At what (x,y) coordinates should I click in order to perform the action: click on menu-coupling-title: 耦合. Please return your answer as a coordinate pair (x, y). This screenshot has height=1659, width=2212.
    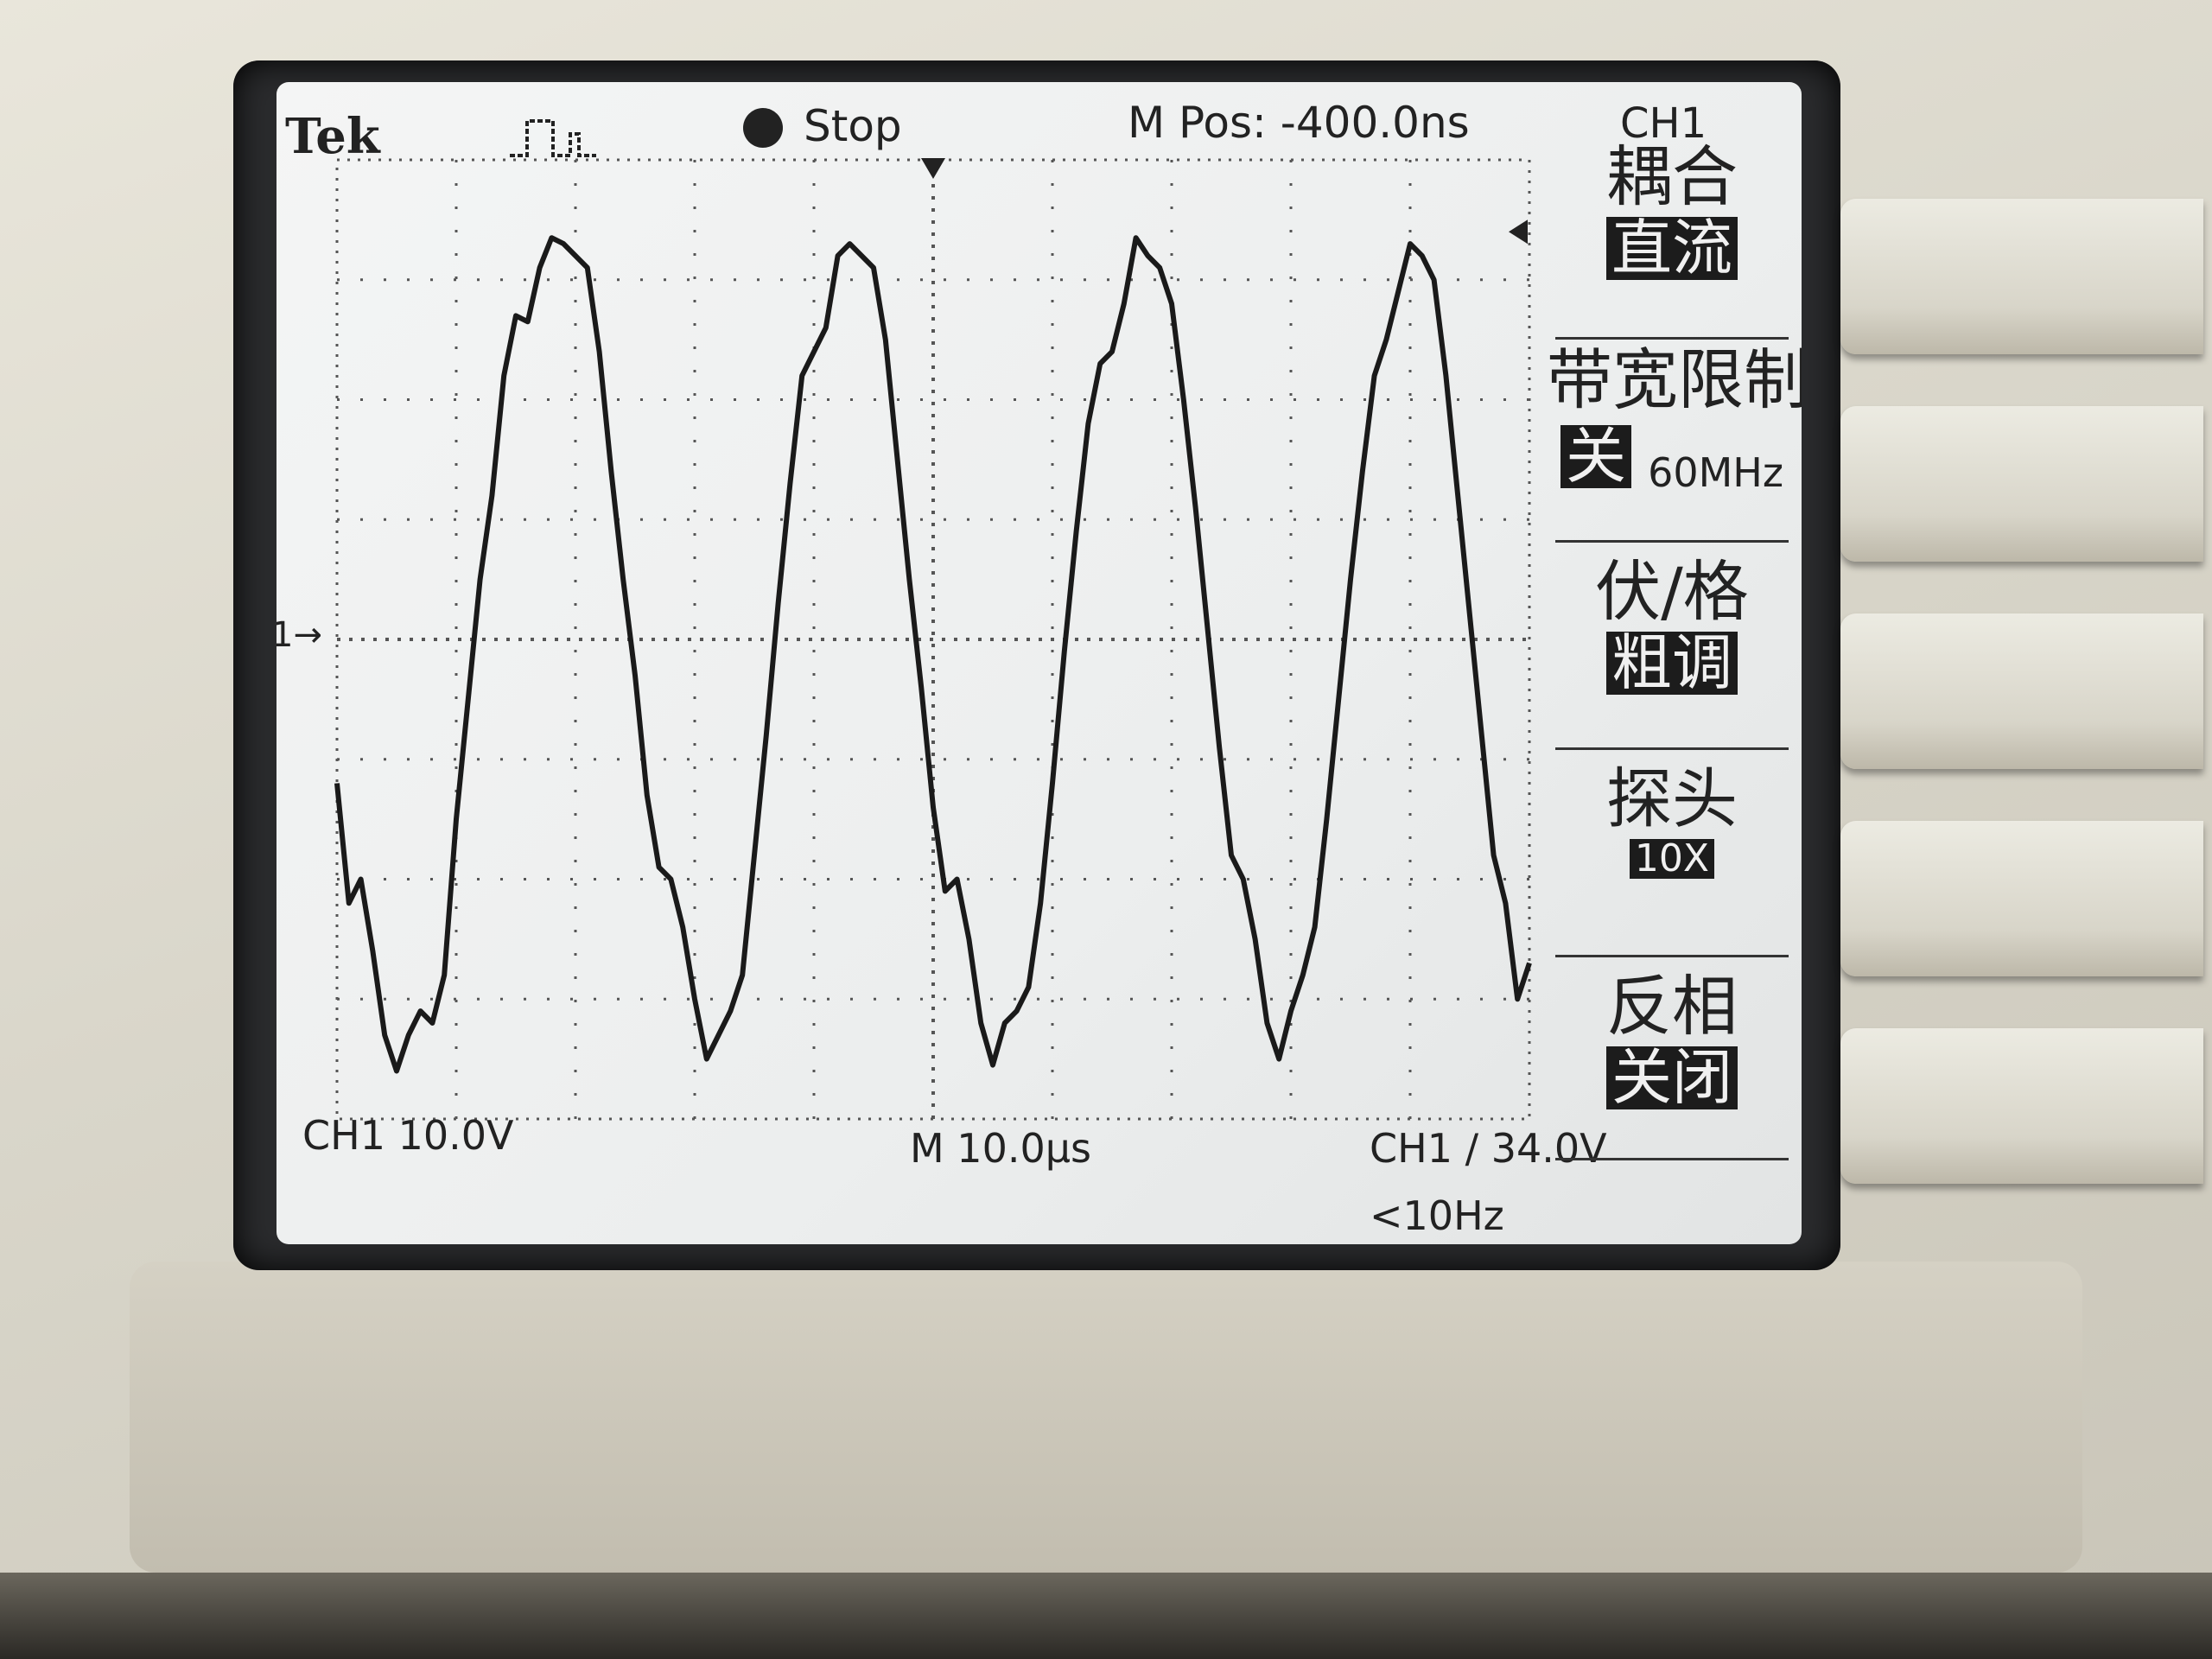
    Looking at the image, I should click on (1672, 176).